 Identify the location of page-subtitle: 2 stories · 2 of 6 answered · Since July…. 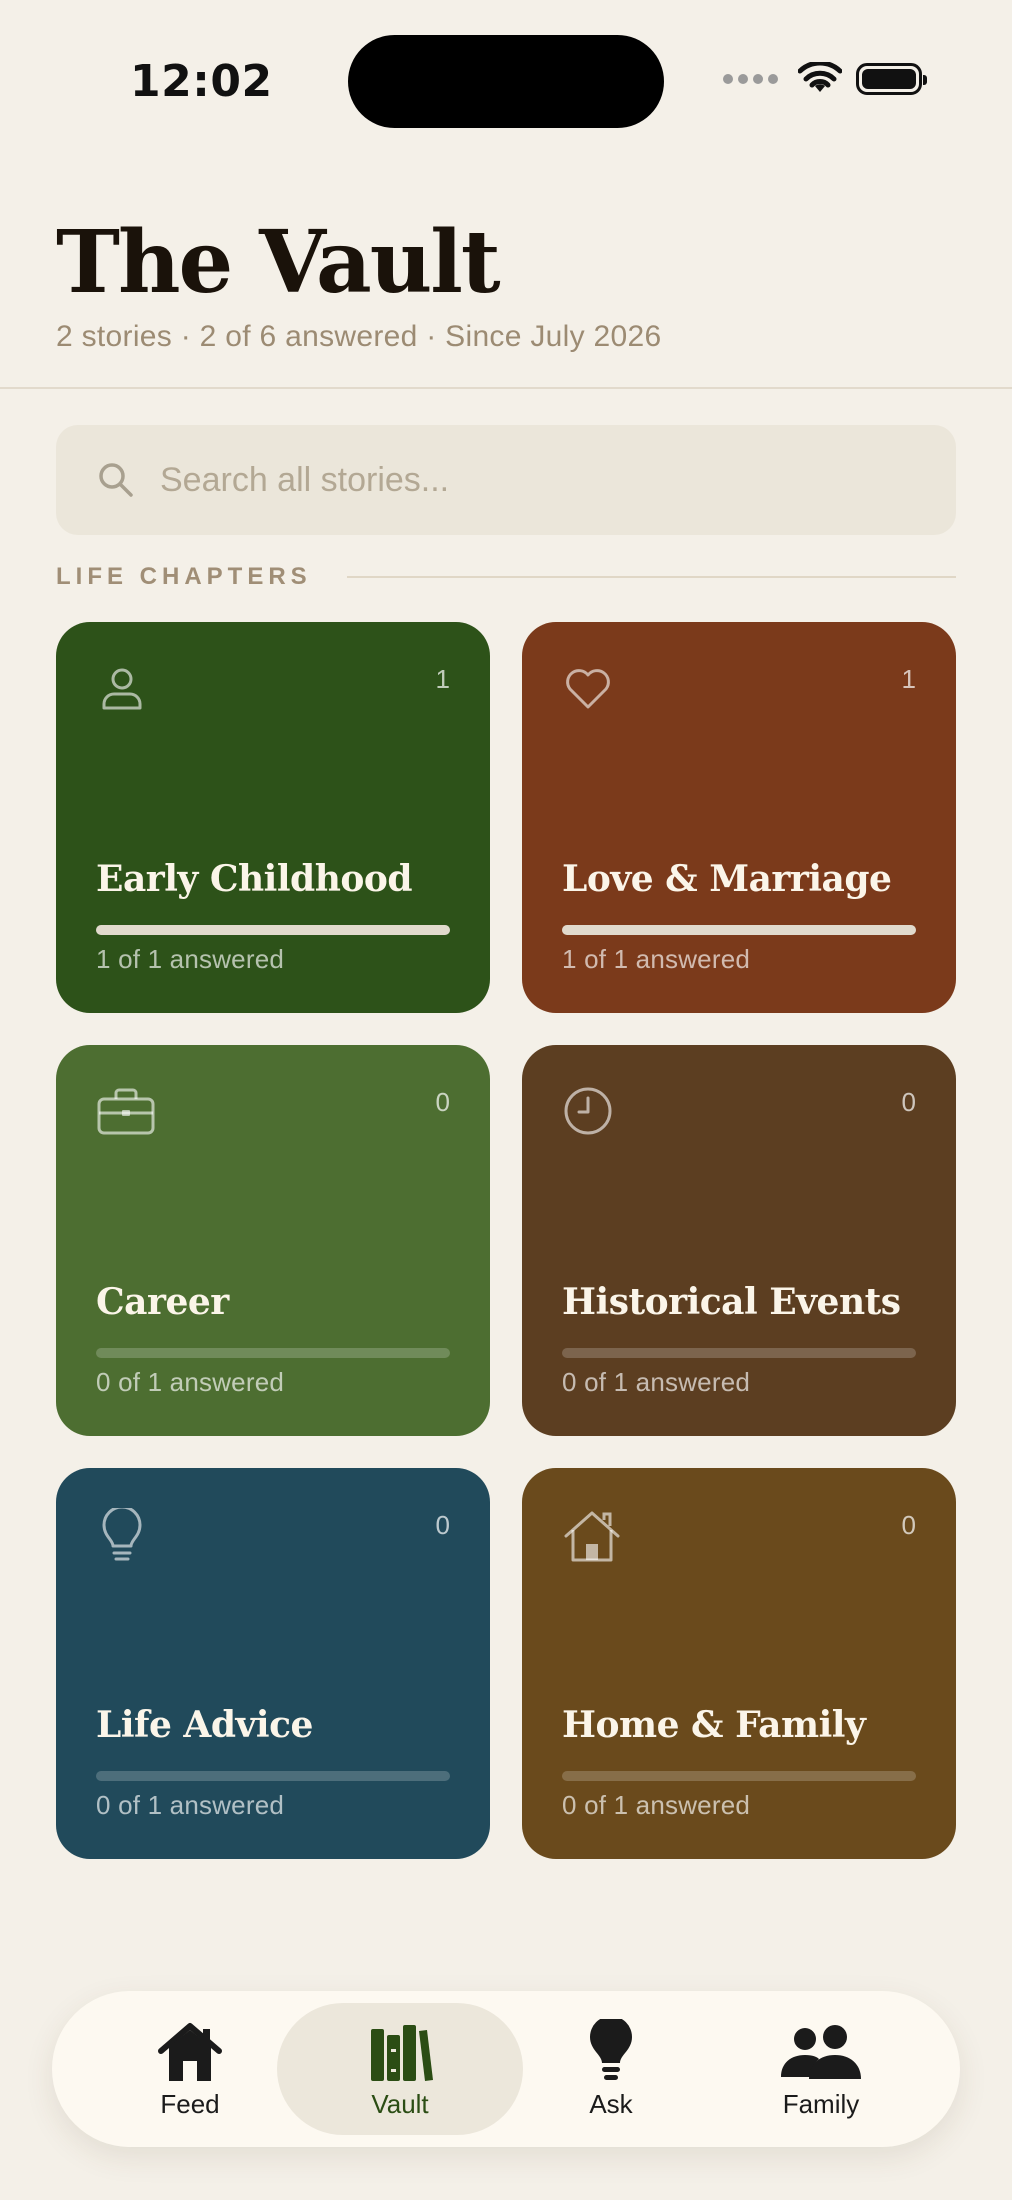
(359, 336).